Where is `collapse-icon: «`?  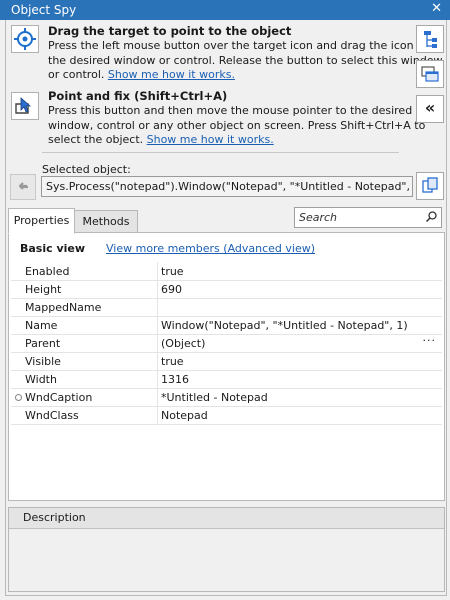
collapse-icon: « is located at coordinates (430, 107).